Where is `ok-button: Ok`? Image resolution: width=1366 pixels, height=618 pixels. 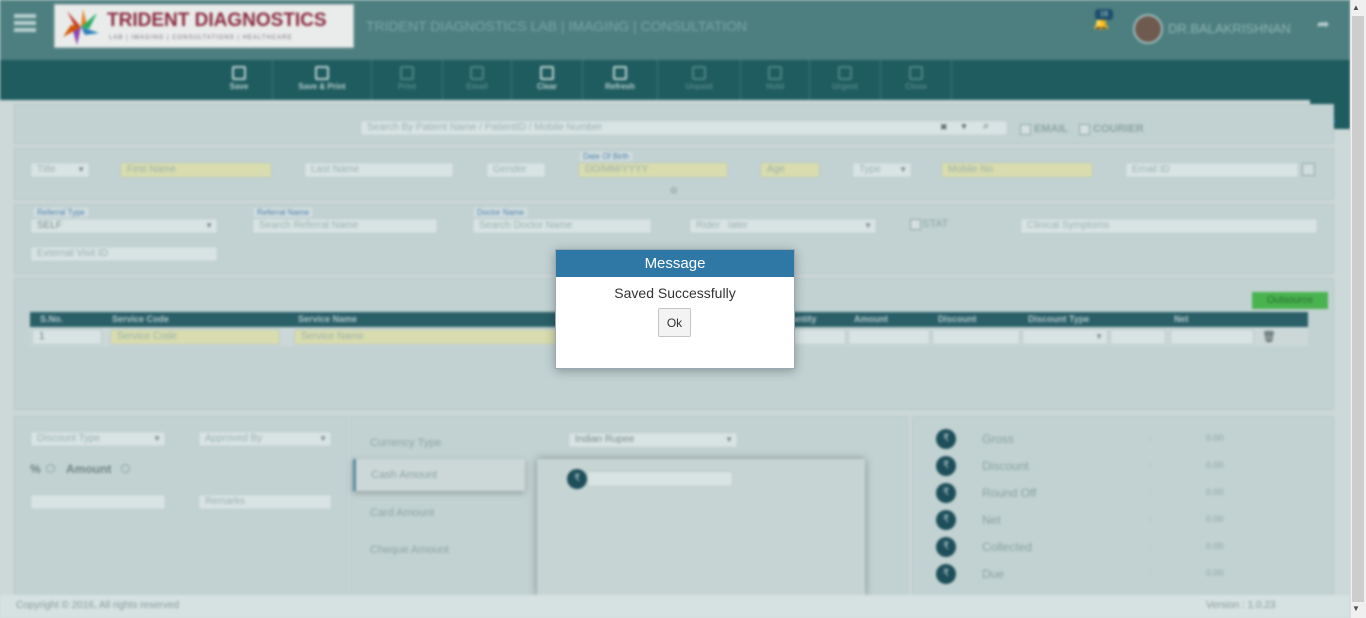 ok-button: Ok is located at coordinates (674, 322).